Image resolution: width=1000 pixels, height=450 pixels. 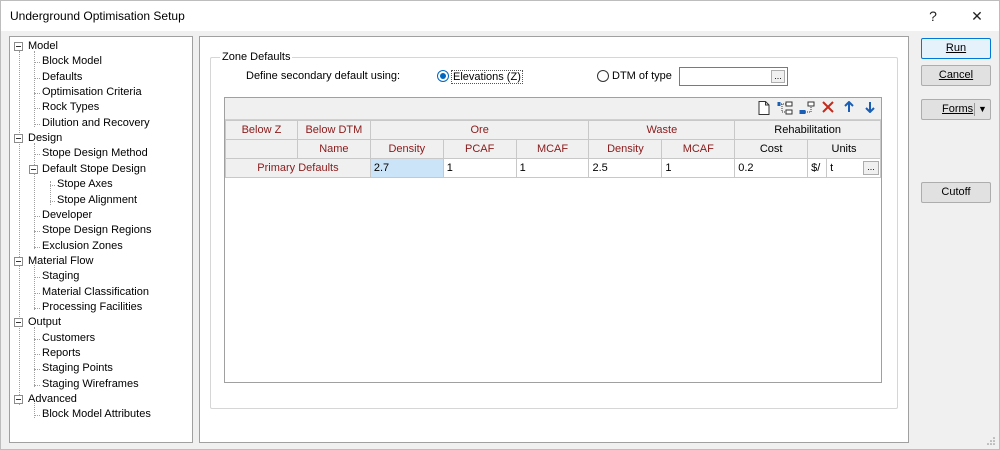 I want to click on define-secondary-label: Define secondary default using:, so click(x=323, y=76).